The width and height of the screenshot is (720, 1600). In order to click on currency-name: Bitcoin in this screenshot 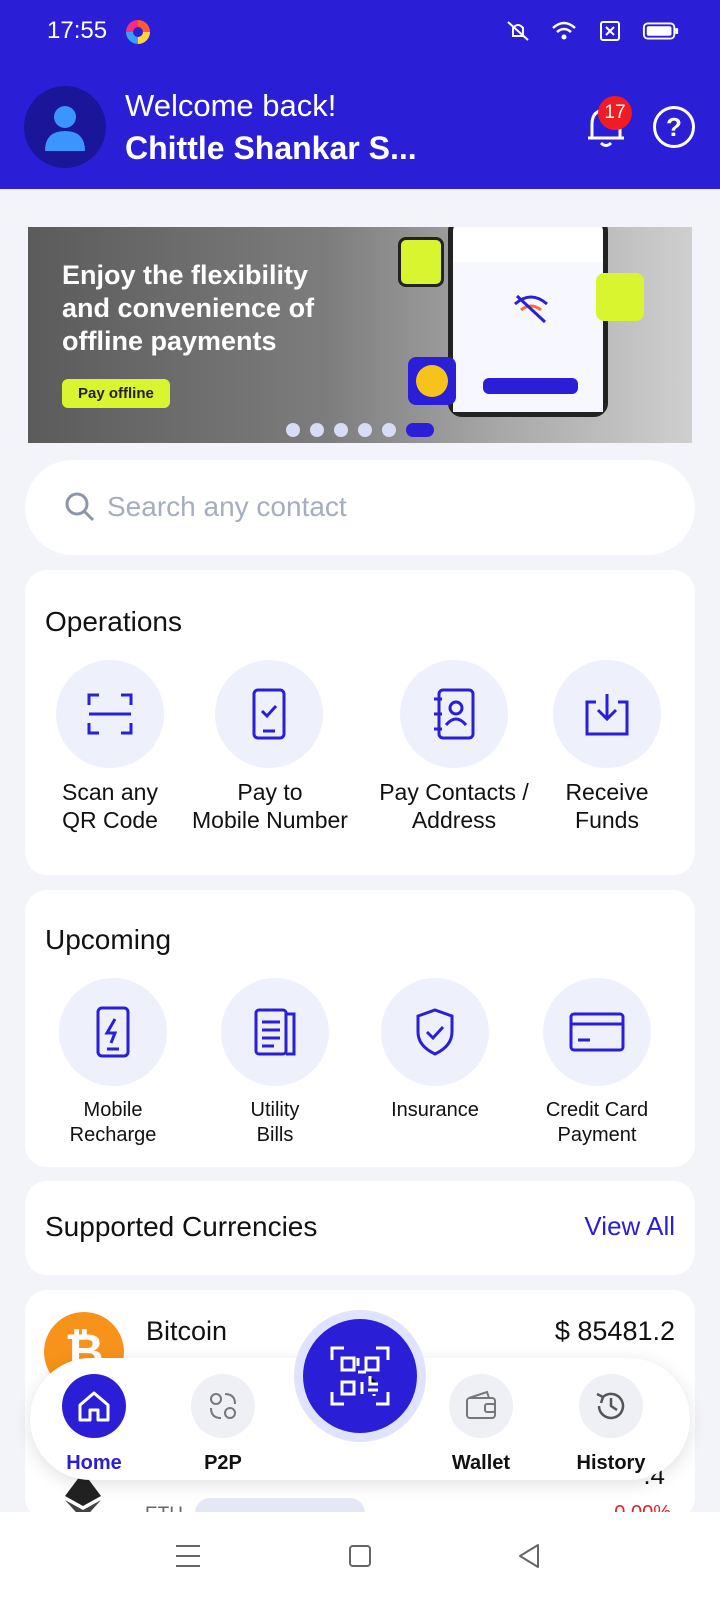, I will do `click(187, 1331)`.